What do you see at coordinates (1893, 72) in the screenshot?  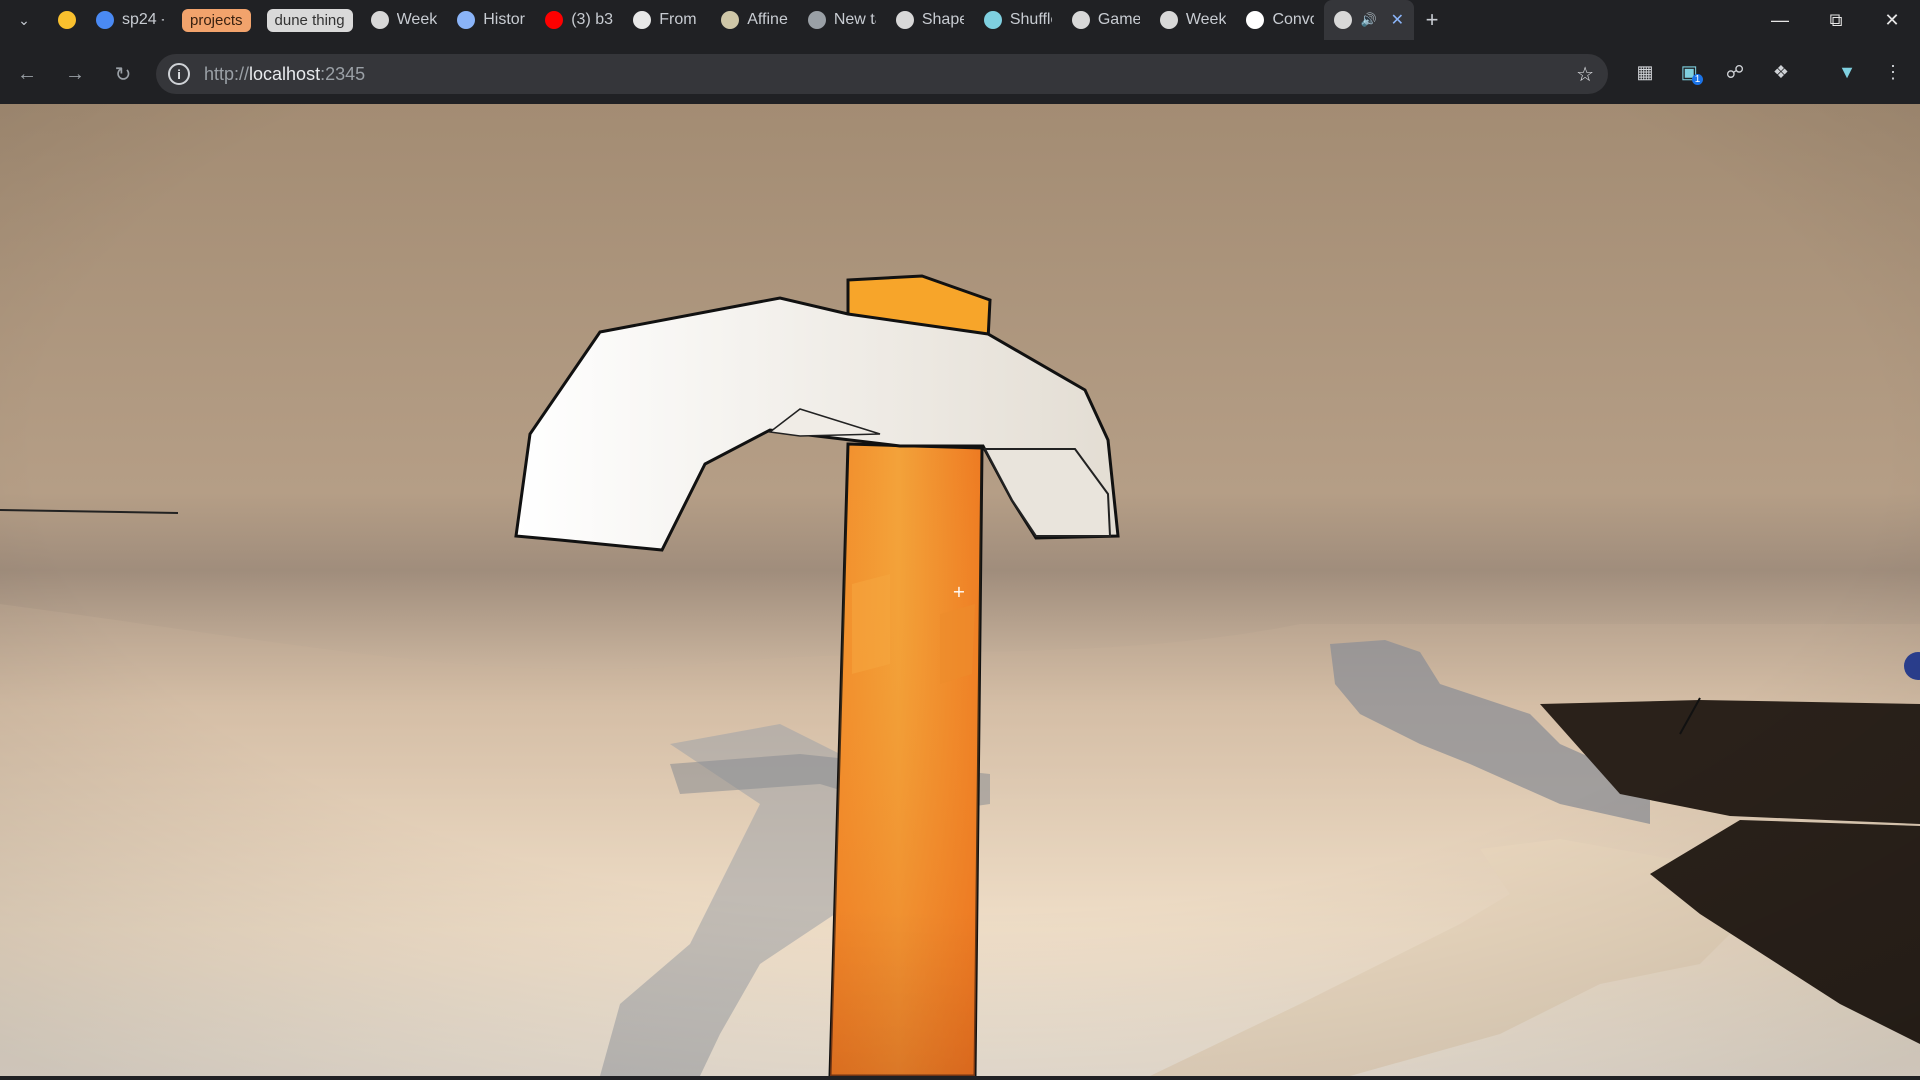 I see `menu-icon: ⋮` at bounding box center [1893, 72].